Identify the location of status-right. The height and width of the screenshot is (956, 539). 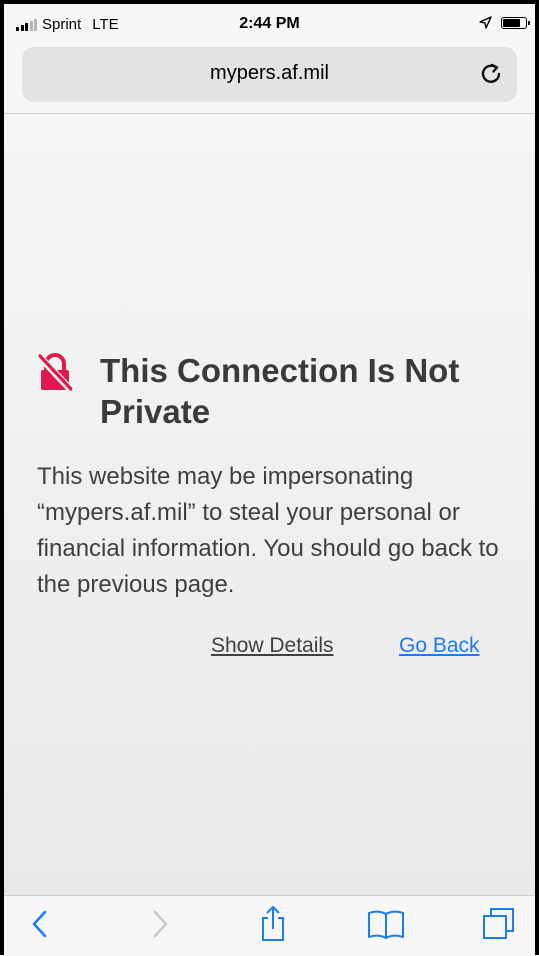
(504, 22).